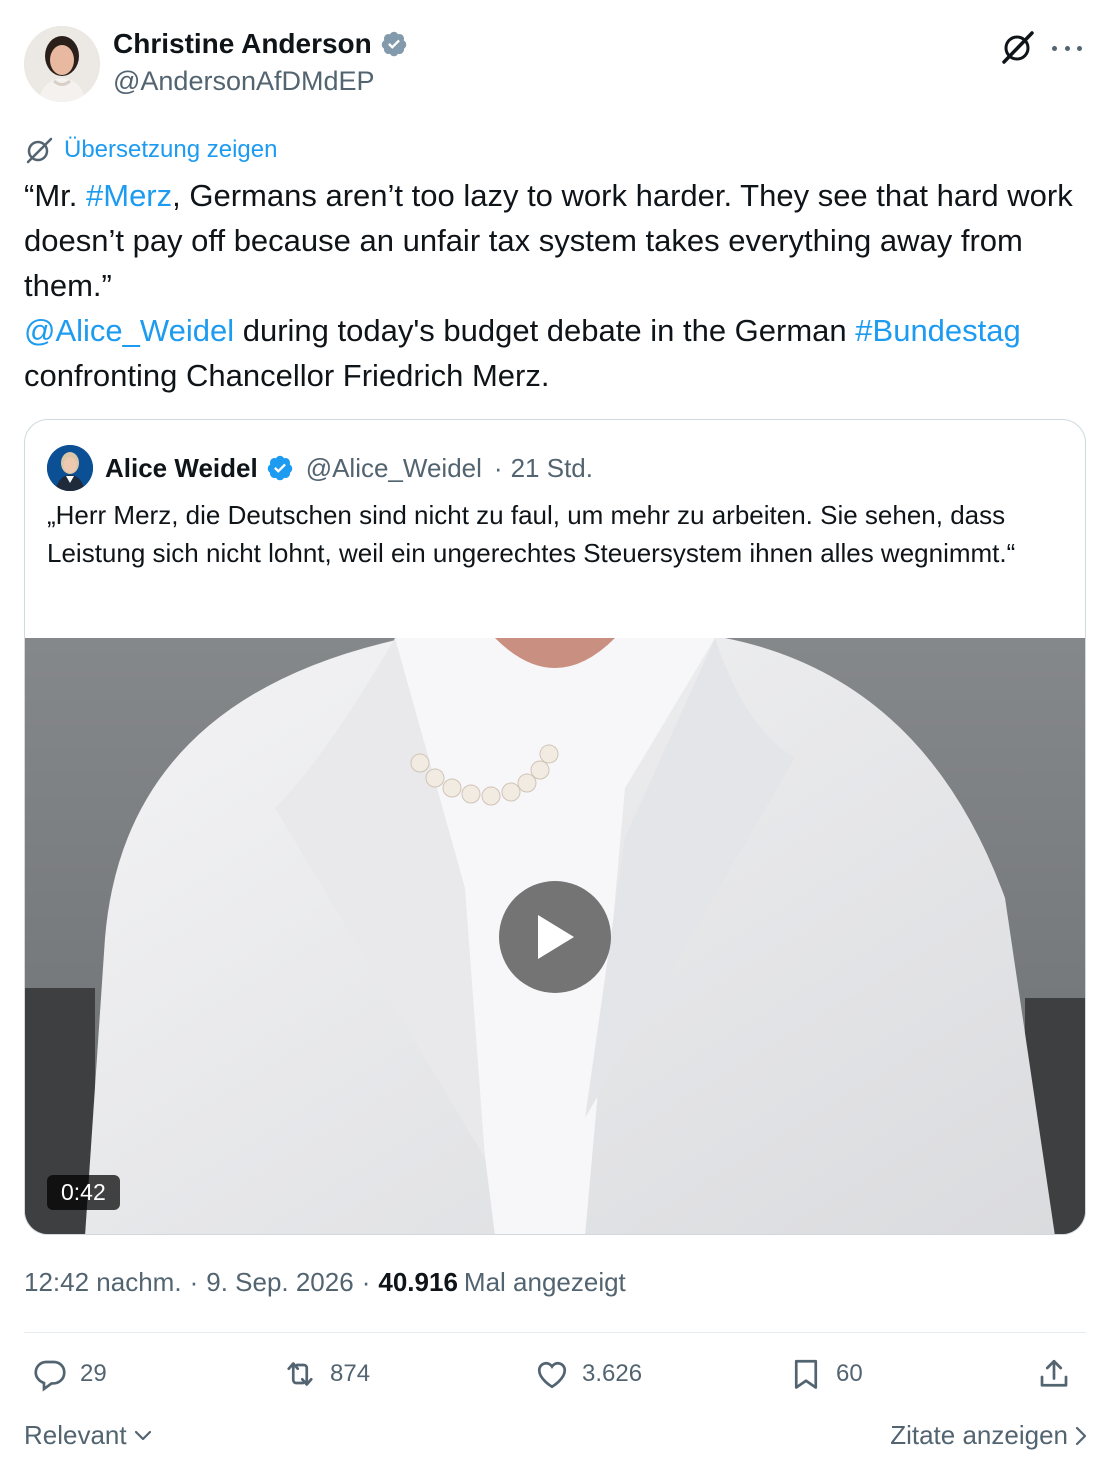  I want to click on divider, so click(555, 1332).